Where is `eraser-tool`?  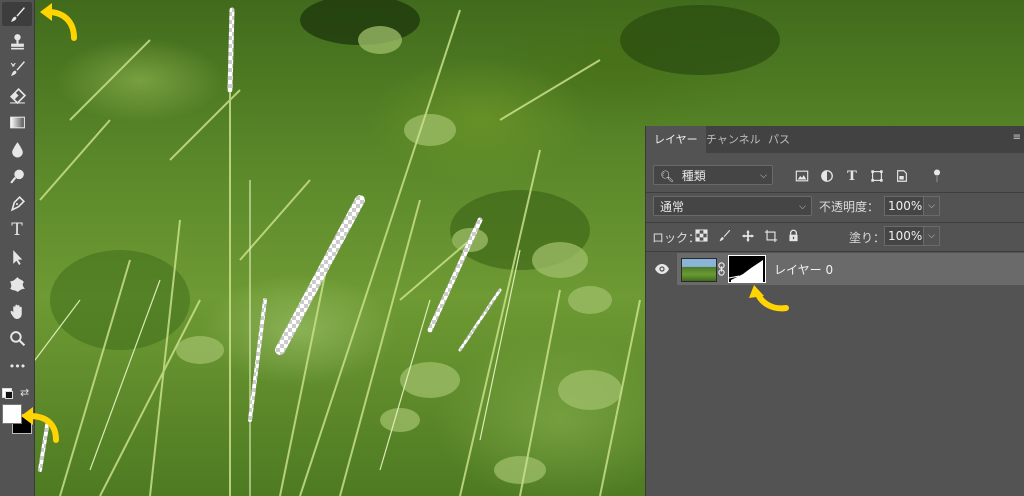
eraser-tool is located at coordinates (17, 95).